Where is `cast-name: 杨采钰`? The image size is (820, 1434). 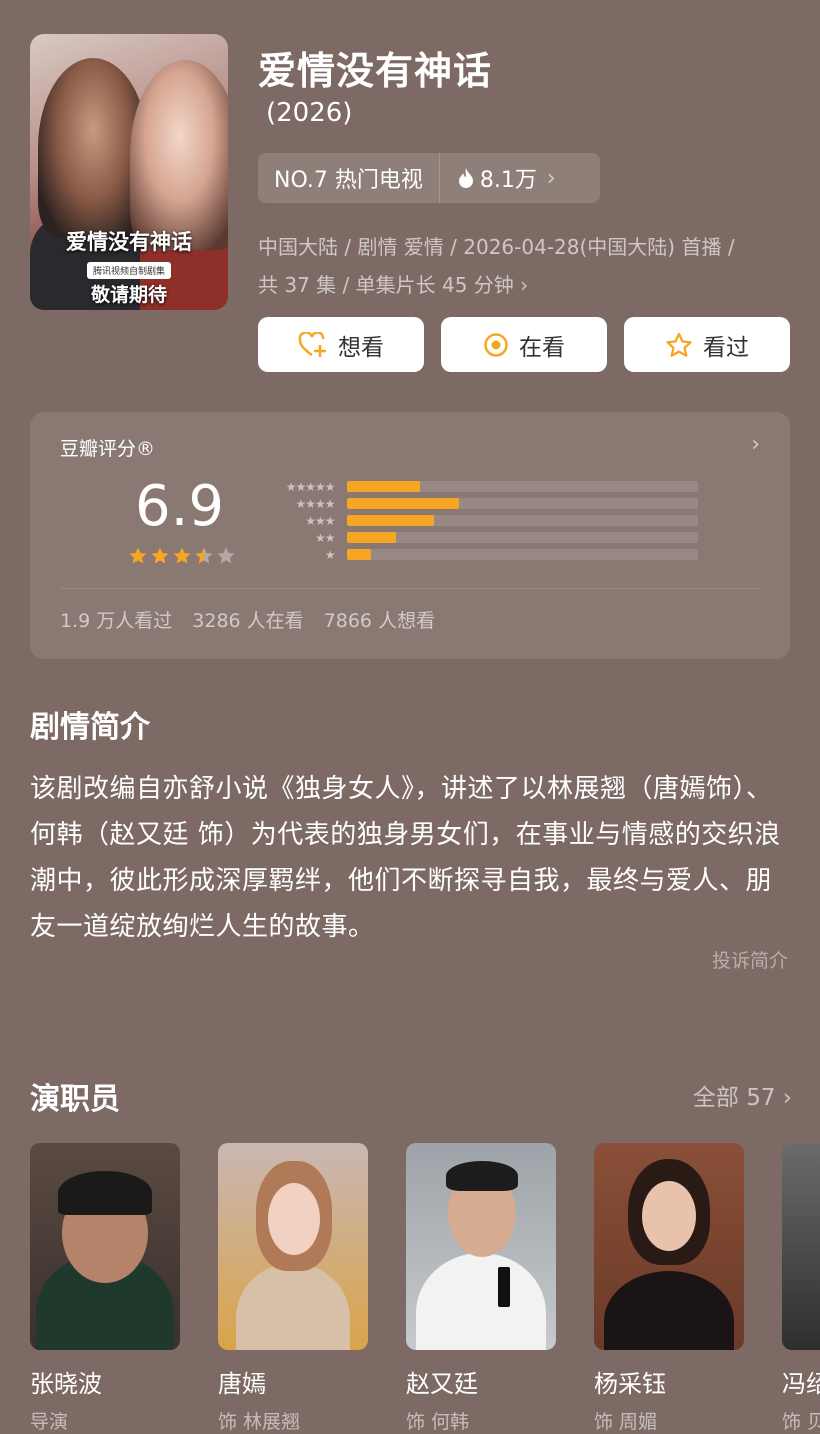 cast-name: 杨采钰 is located at coordinates (630, 1384).